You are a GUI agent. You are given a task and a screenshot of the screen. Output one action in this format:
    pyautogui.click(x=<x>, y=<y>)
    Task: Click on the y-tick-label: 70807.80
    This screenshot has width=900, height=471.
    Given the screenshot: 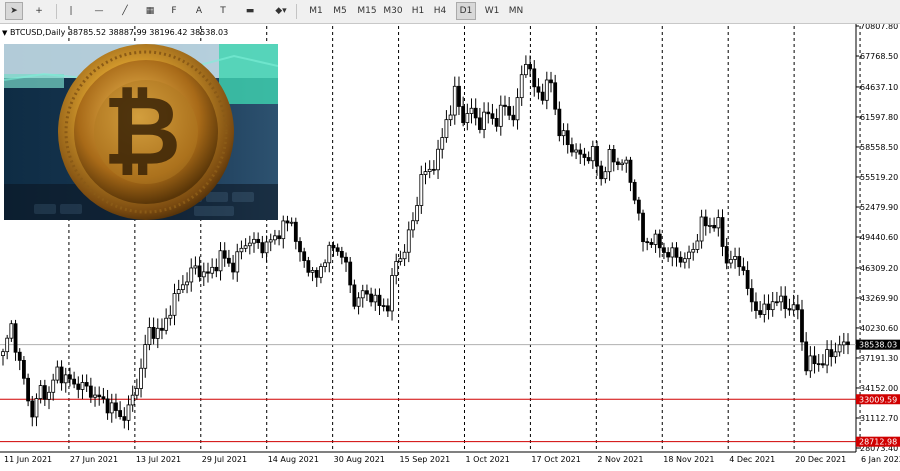 What is the action you would take?
    pyautogui.click(x=879, y=27)
    